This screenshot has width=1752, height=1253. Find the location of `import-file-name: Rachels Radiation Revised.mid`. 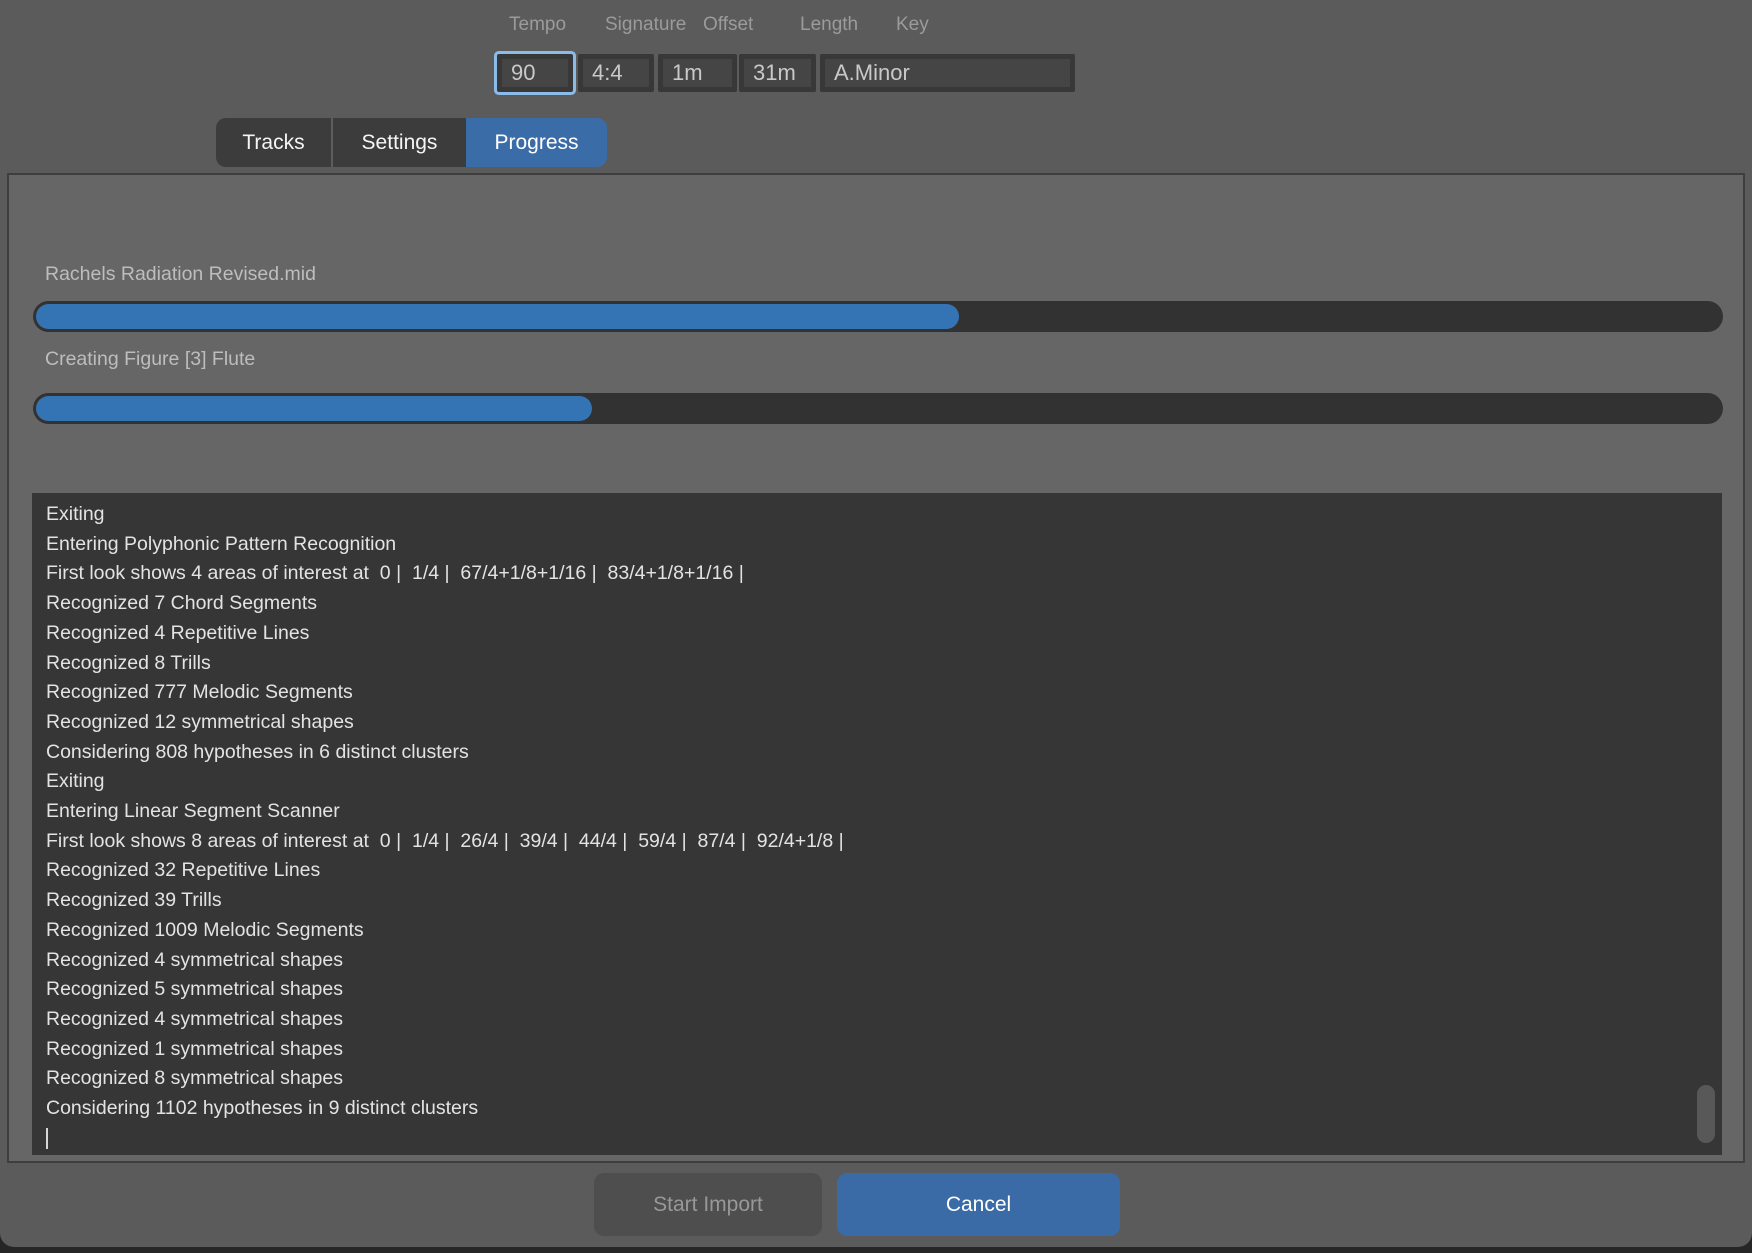

import-file-name: Rachels Radiation Revised.mid is located at coordinates (180, 274).